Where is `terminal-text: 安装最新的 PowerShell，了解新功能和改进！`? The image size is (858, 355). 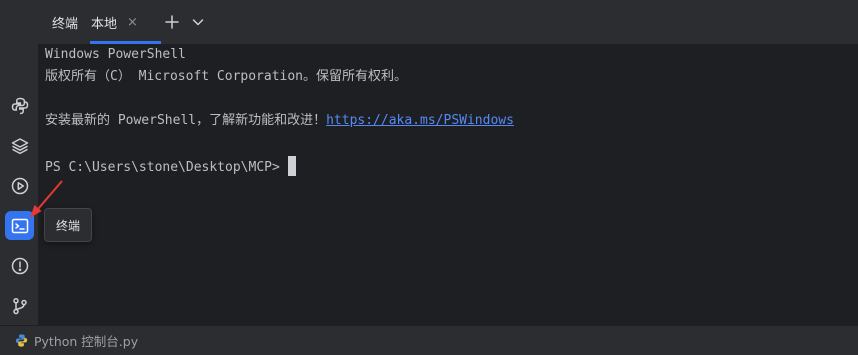 terminal-text: 安装最新的 PowerShell，了解新功能和改进！ is located at coordinates (186, 120).